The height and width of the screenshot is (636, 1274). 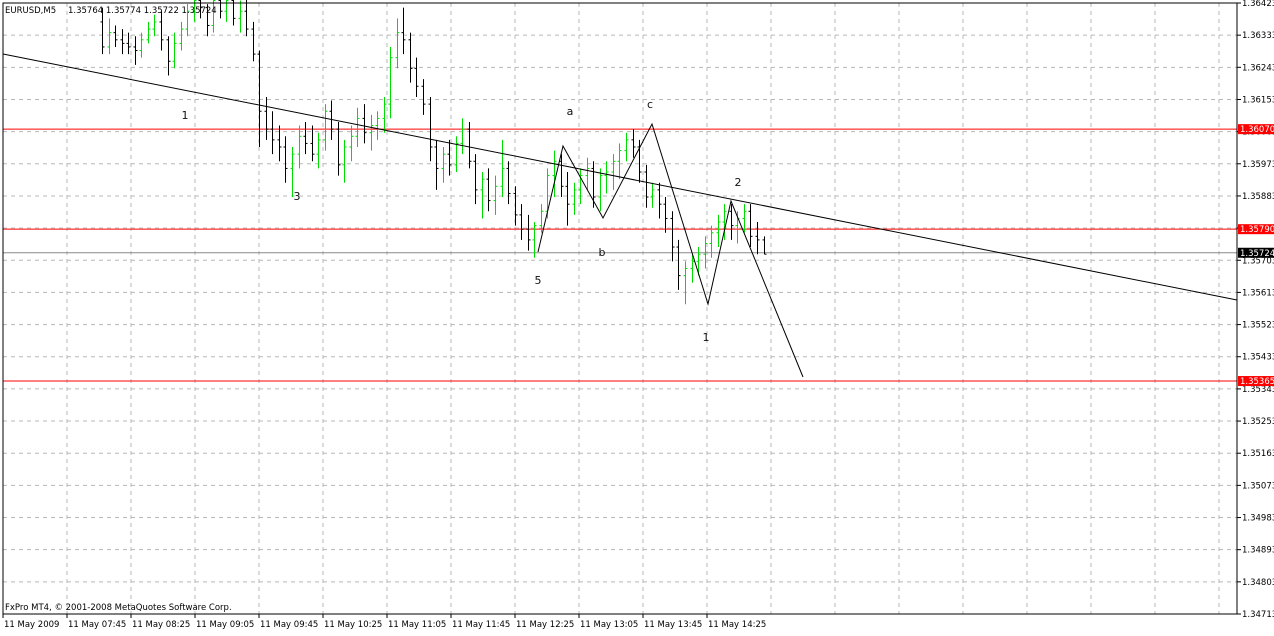 I want to click on x-tick-label: 11 May 14:25, so click(x=737, y=625).